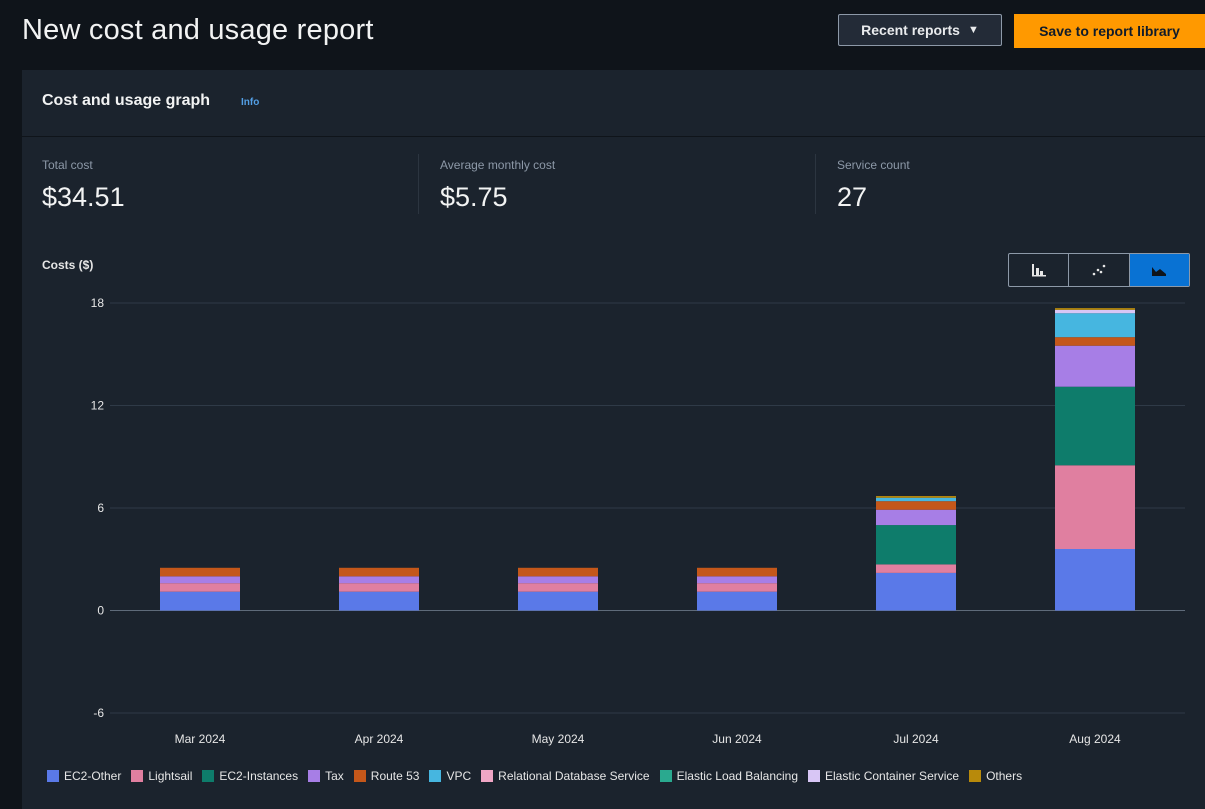 The image size is (1205, 809). What do you see at coordinates (98, 713) in the screenshot?
I see `y-tick-label: -6` at bounding box center [98, 713].